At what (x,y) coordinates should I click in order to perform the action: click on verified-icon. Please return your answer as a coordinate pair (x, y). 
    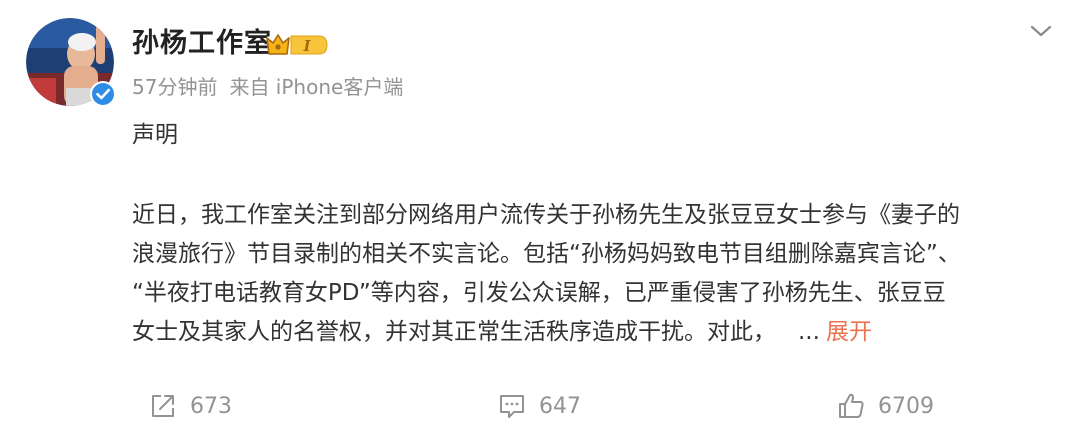
    Looking at the image, I should click on (103, 94).